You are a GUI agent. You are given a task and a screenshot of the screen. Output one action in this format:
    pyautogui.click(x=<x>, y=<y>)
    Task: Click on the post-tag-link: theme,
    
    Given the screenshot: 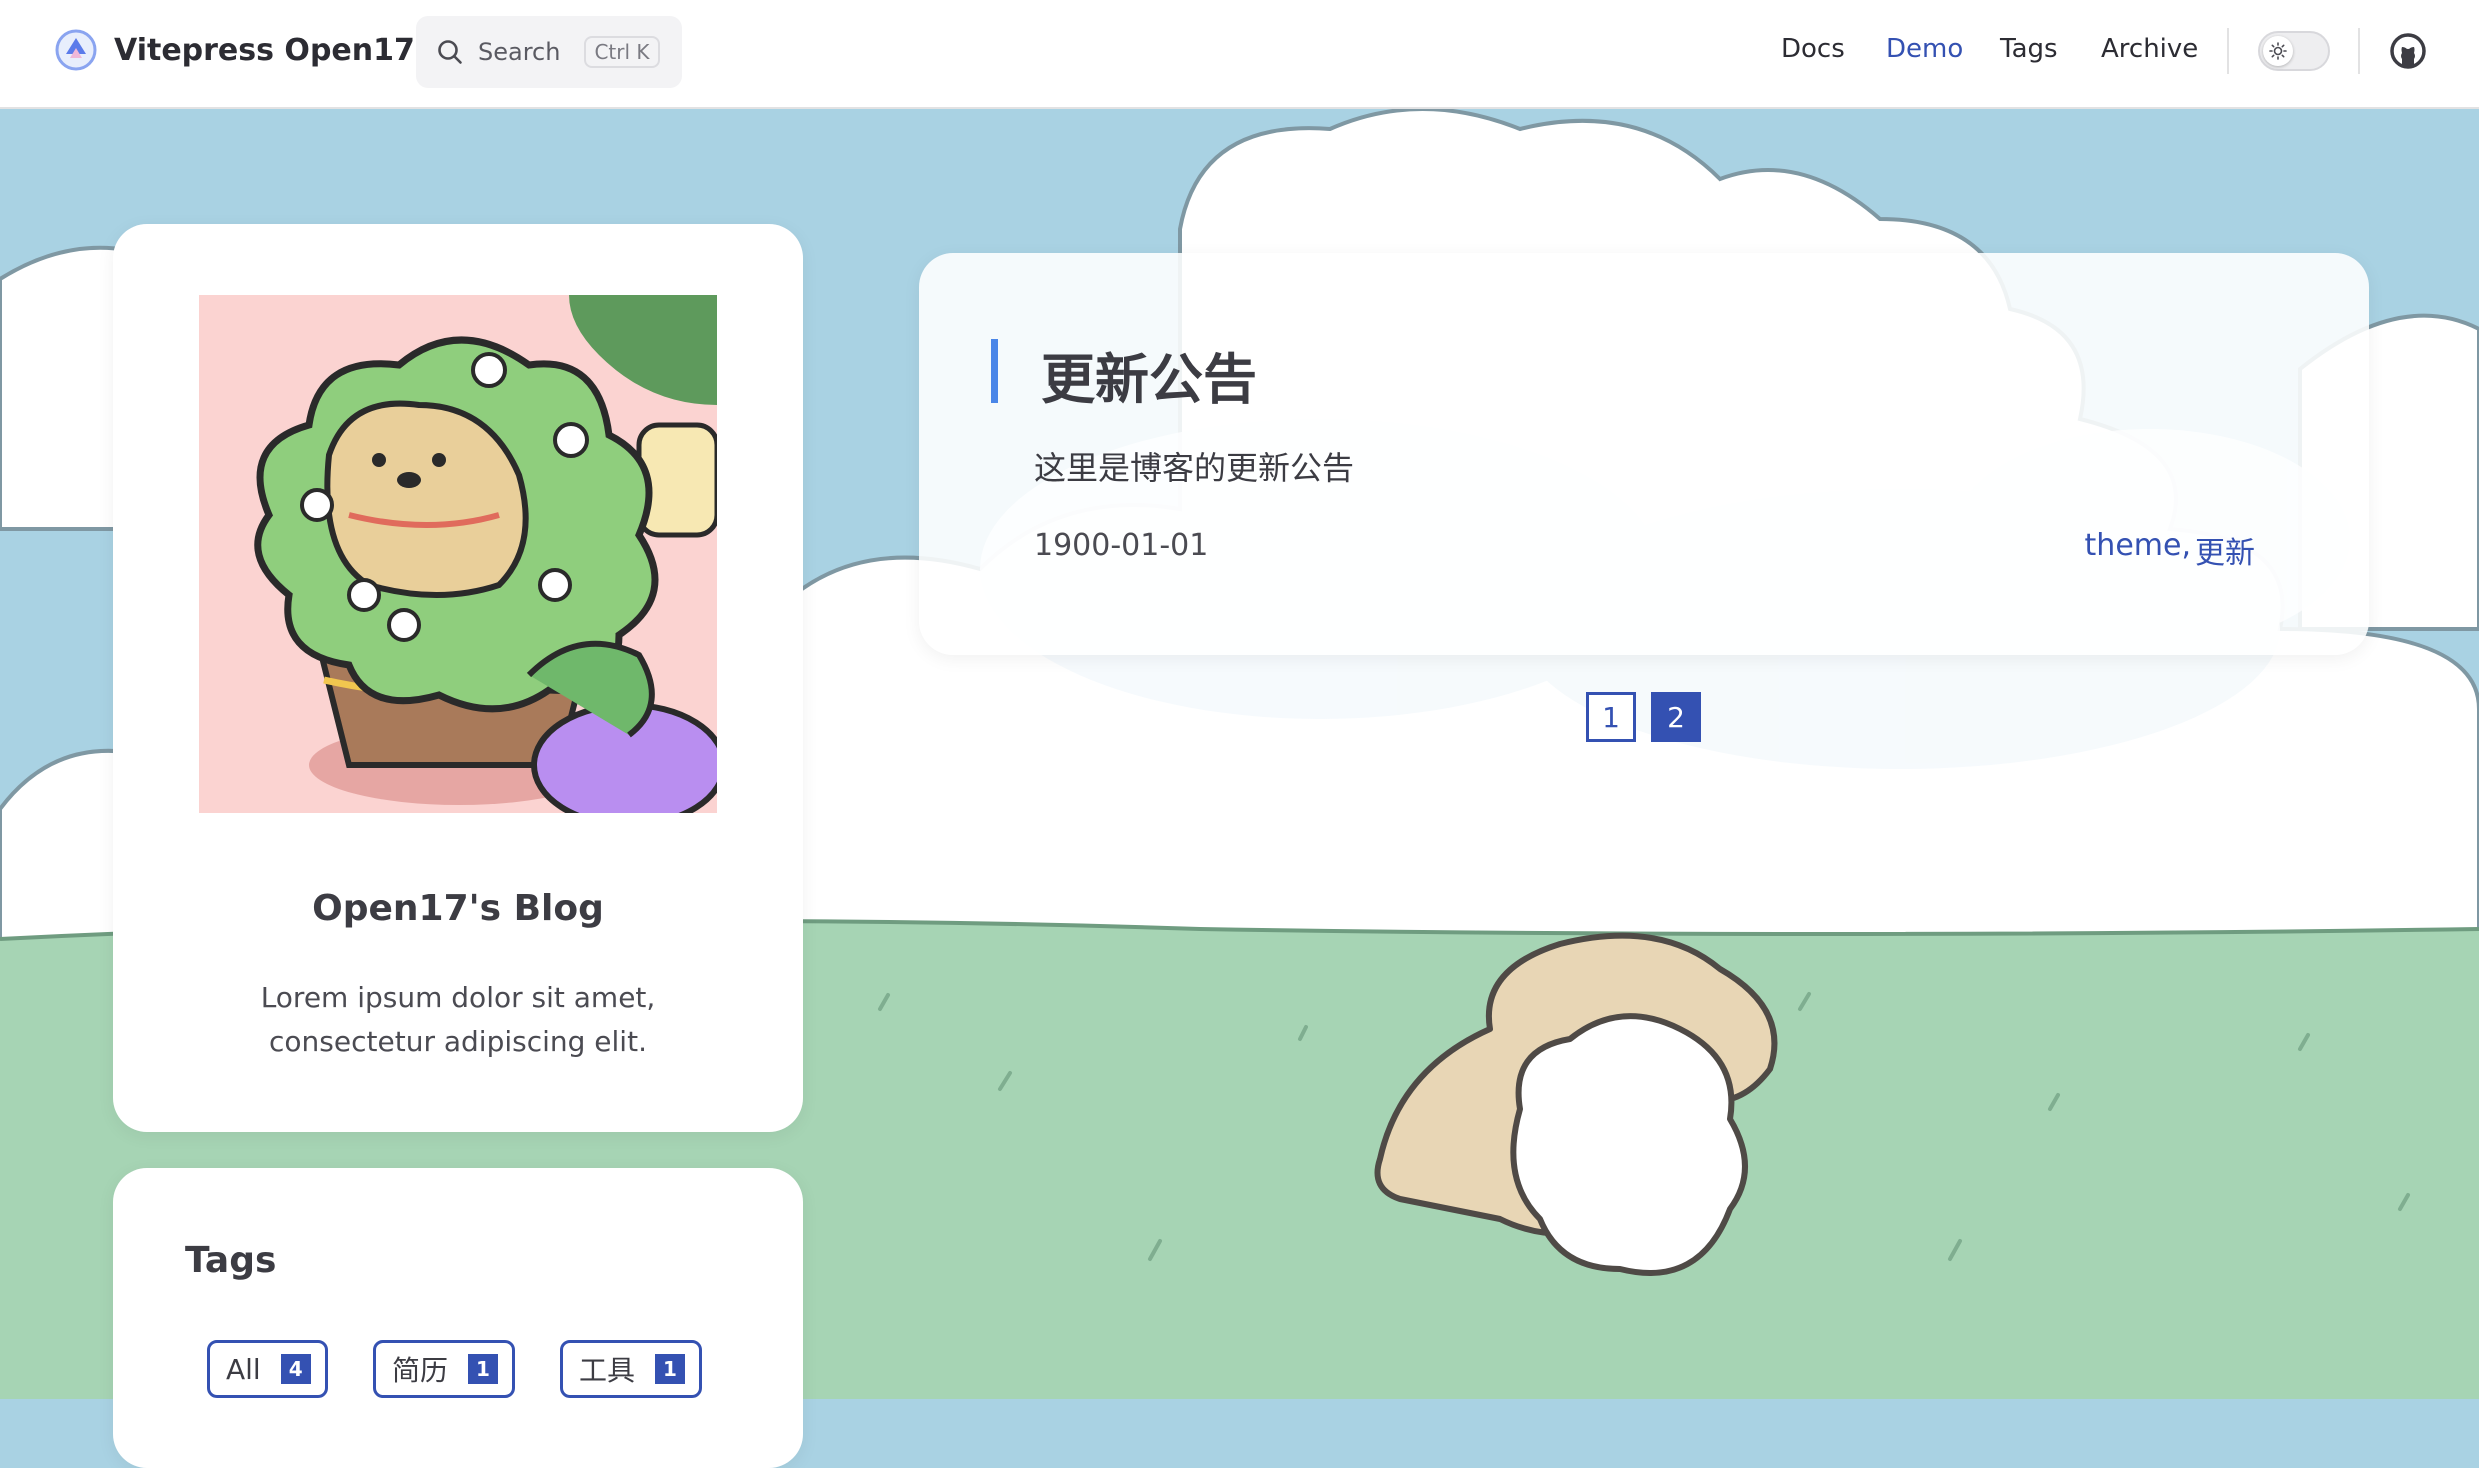 What is the action you would take?
    pyautogui.click(x=2138, y=550)
    